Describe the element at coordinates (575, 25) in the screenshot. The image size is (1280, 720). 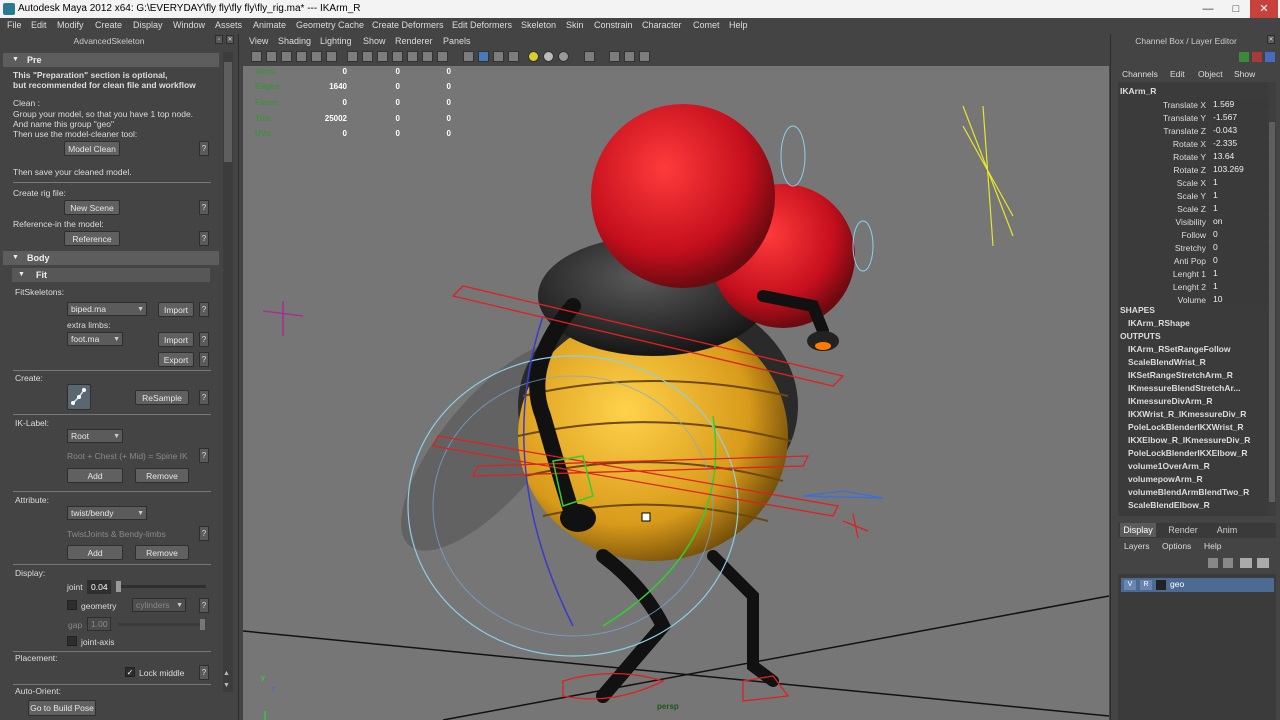
I see `menu-skin: Skin` at that location.